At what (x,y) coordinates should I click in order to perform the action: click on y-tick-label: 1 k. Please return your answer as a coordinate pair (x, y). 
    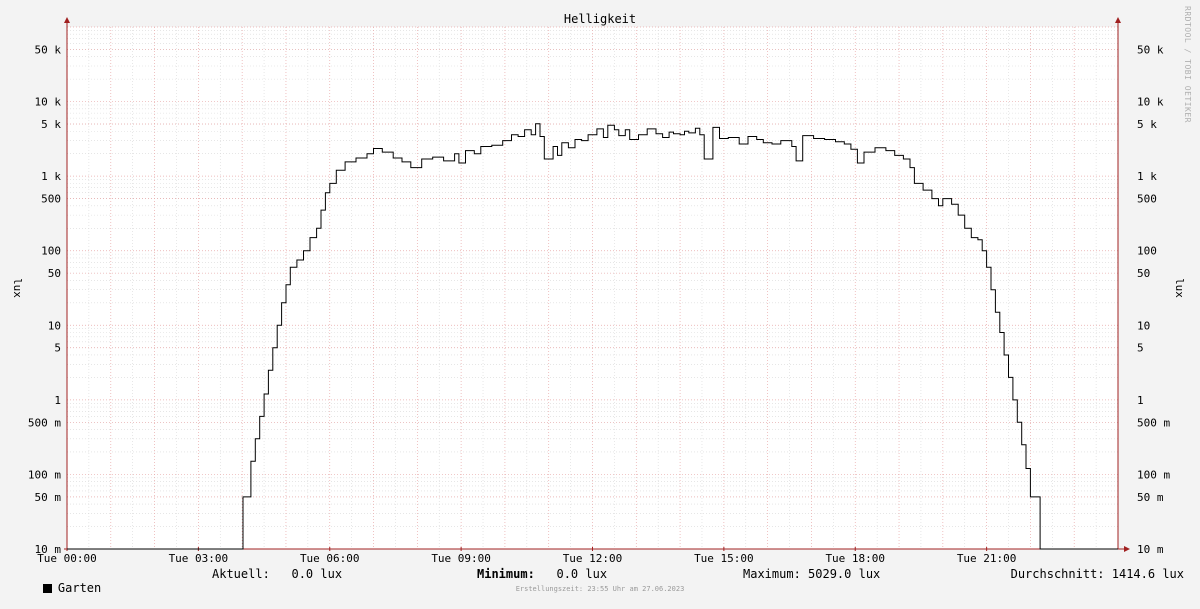
    Looking at the image, I should click on (51, 176).